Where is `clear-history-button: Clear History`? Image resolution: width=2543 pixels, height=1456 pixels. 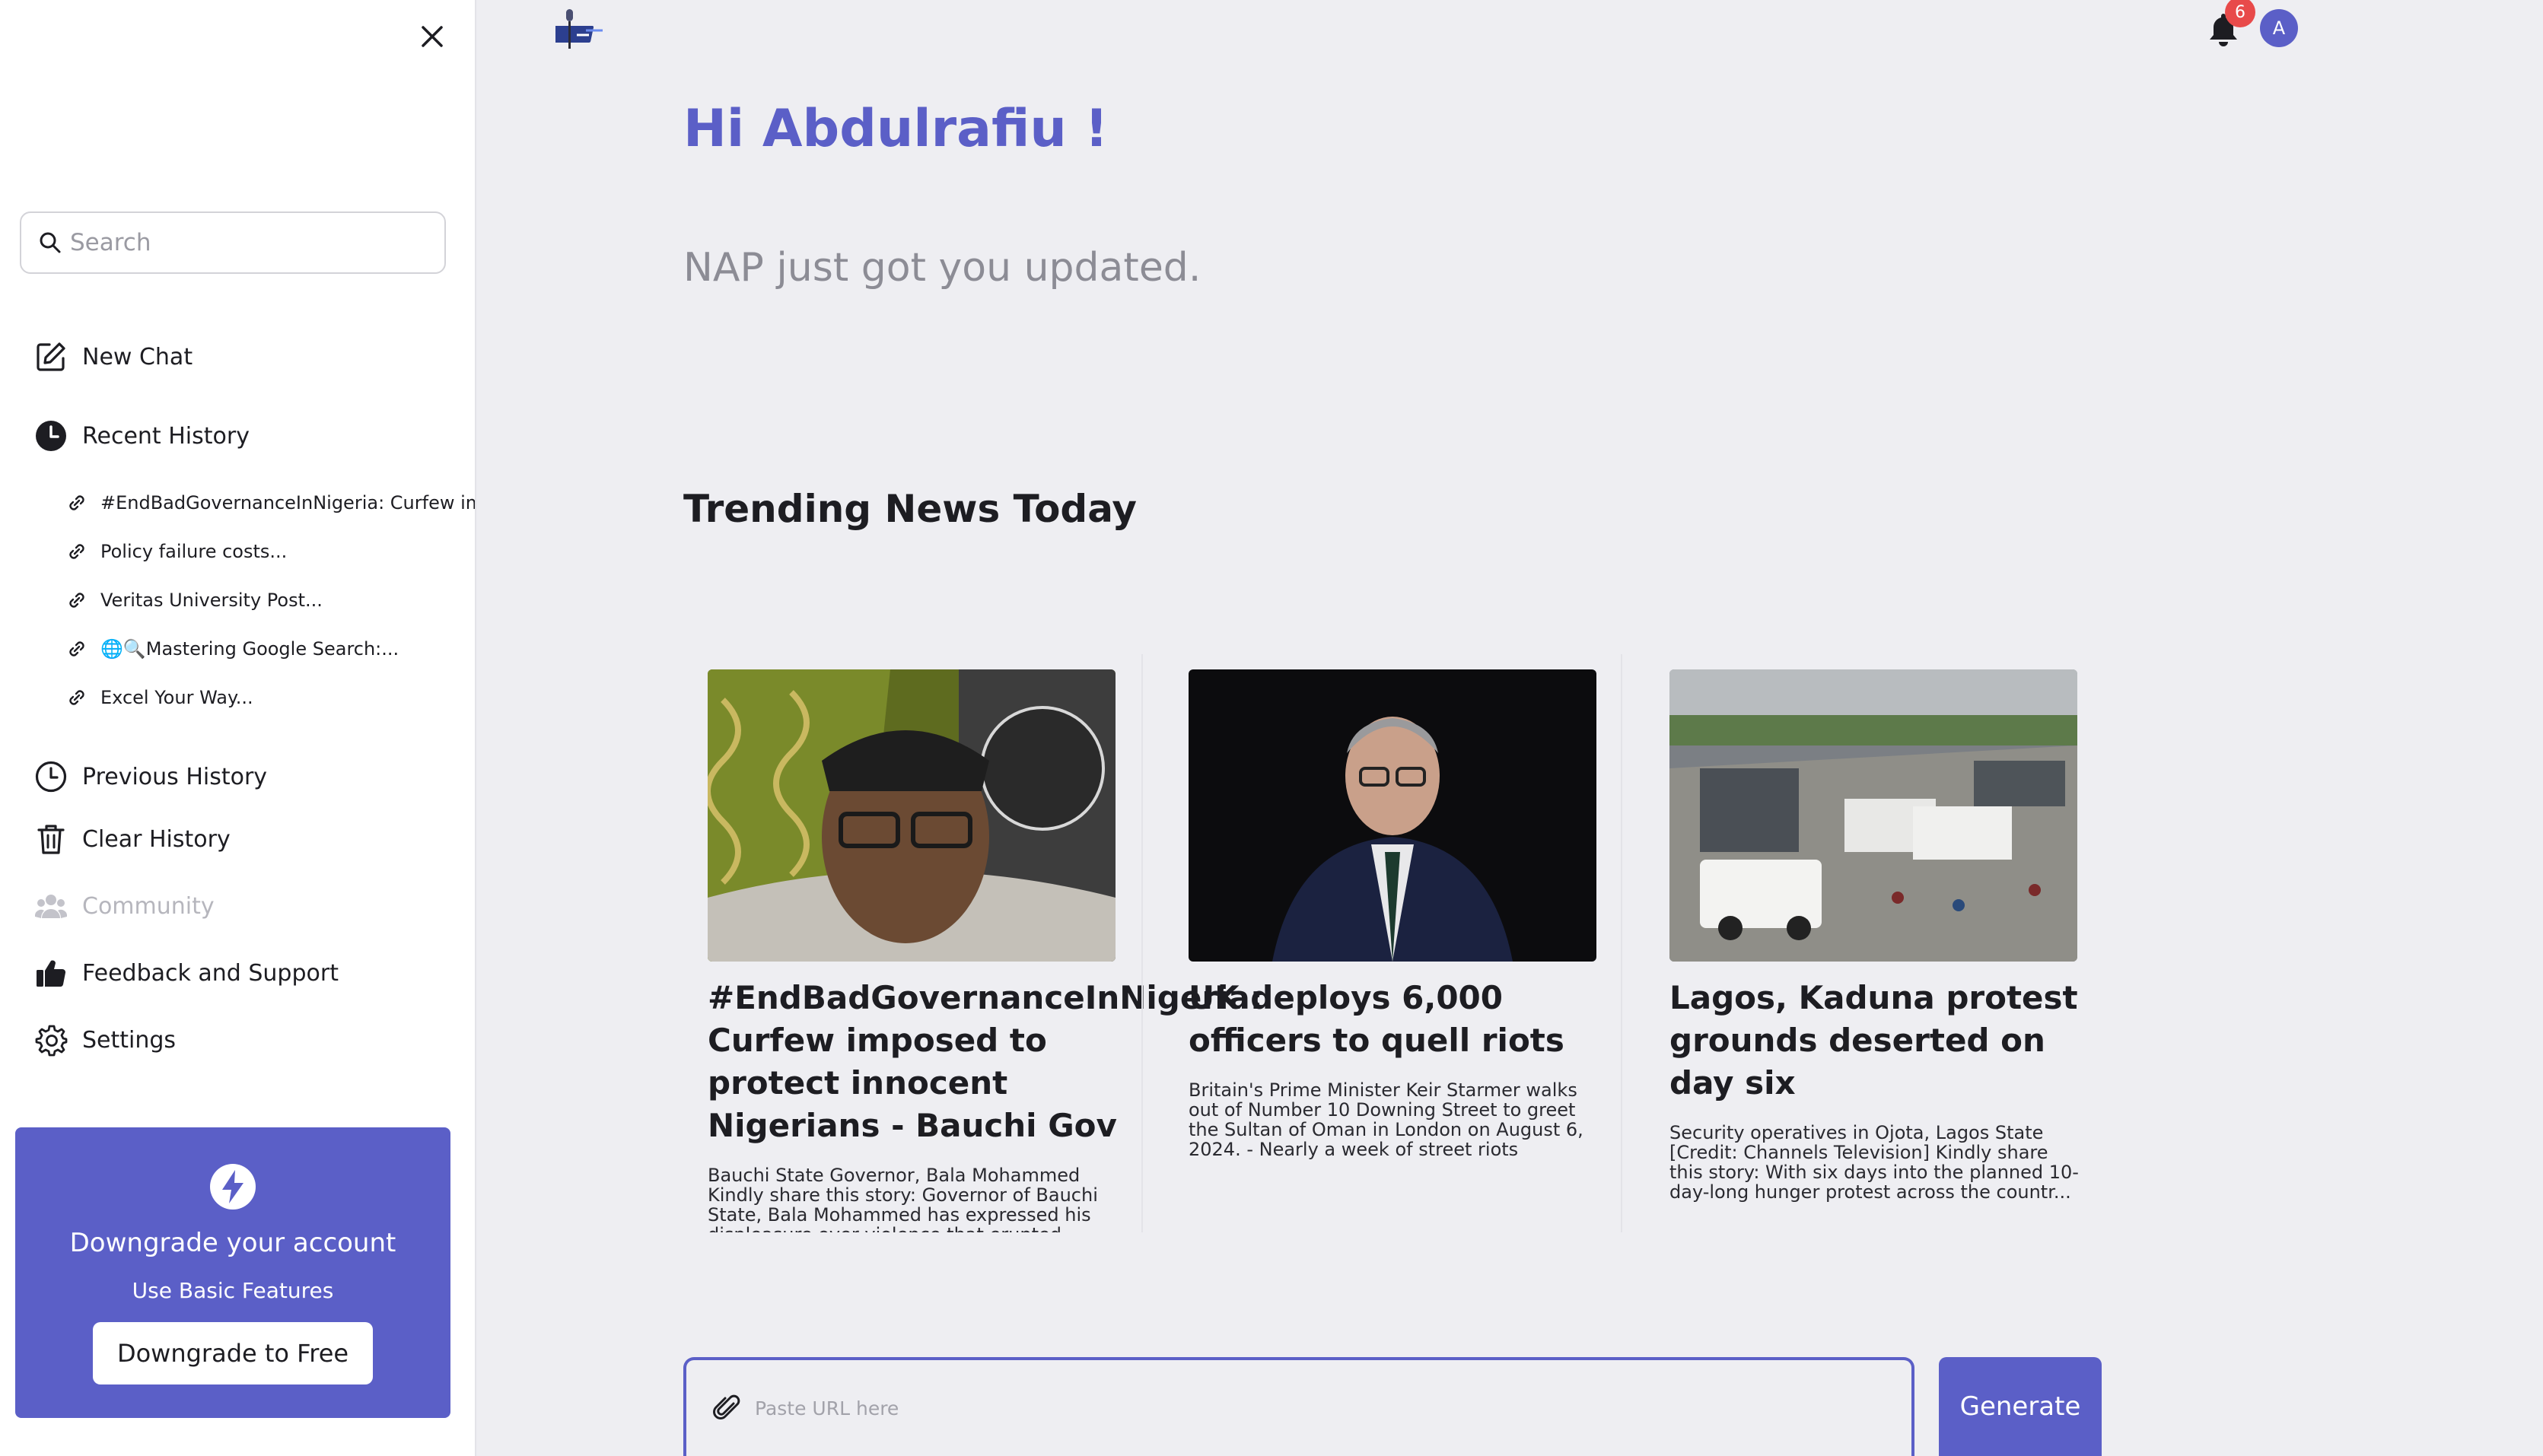 clear-history-button: Clear History is located at coordinates (132, 840).